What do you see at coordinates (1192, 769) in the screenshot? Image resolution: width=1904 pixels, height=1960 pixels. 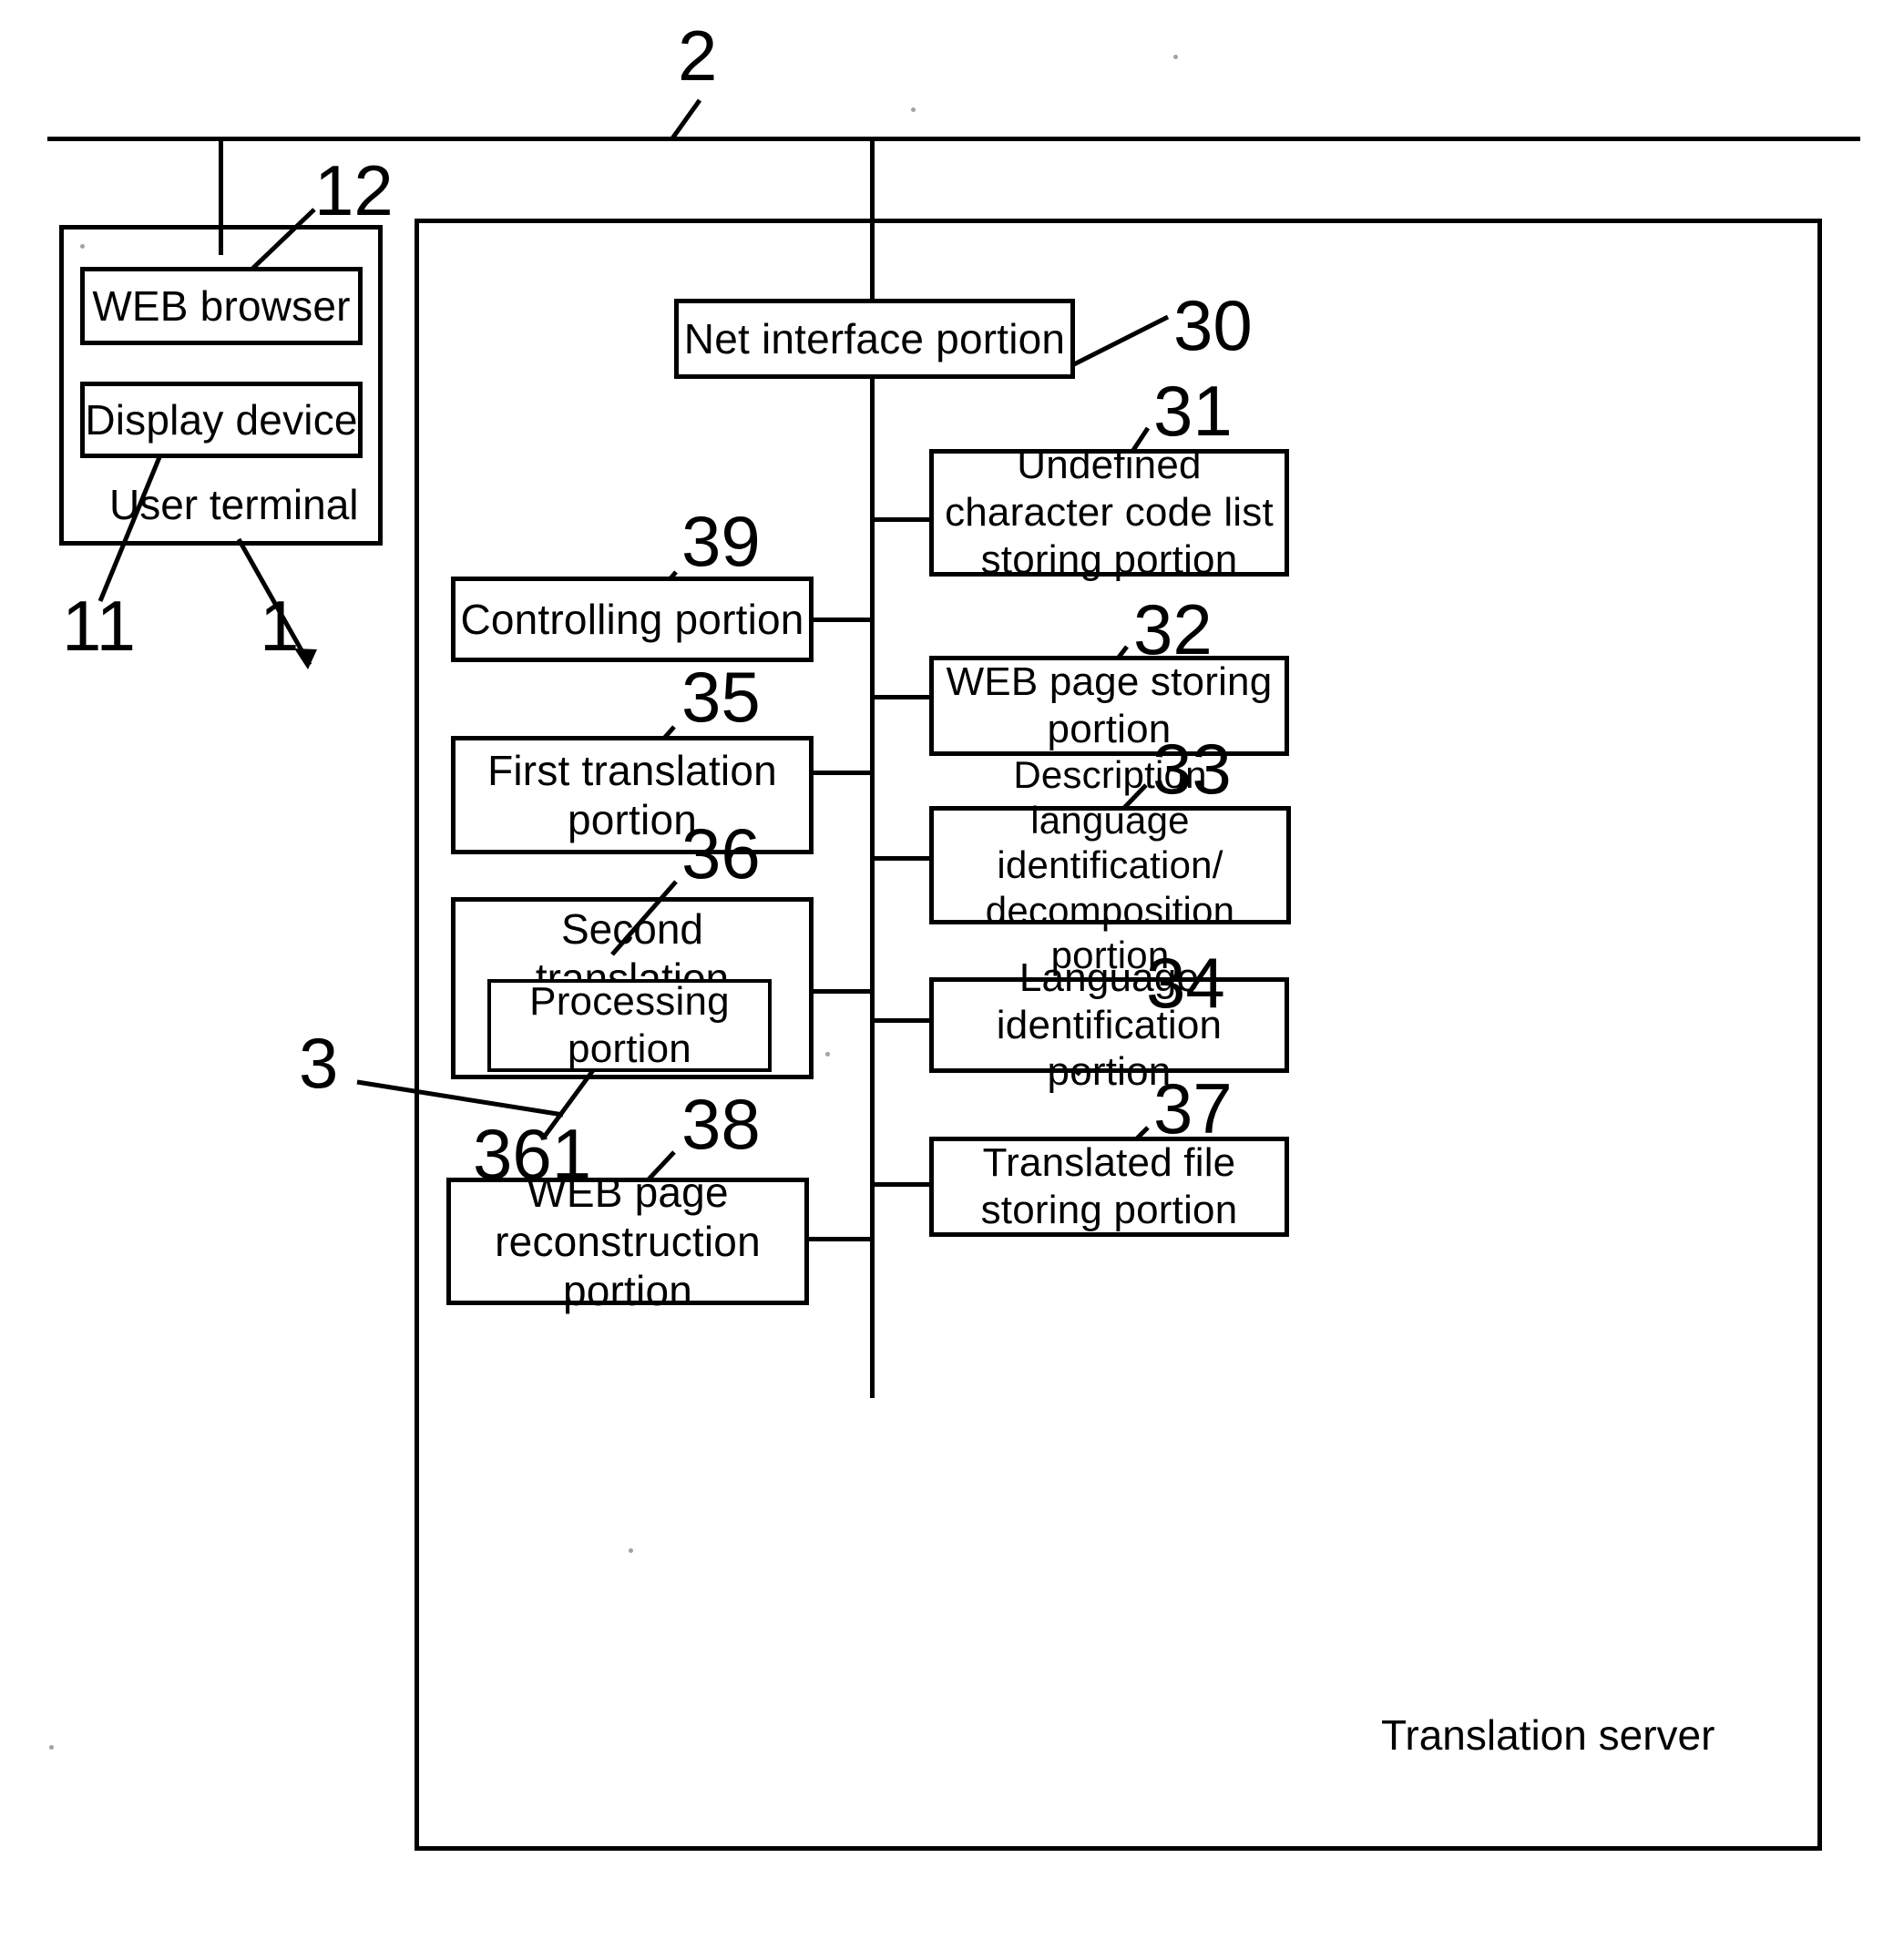 I see `ref-numeral-33: 33` at bounding box center [1192, 769].